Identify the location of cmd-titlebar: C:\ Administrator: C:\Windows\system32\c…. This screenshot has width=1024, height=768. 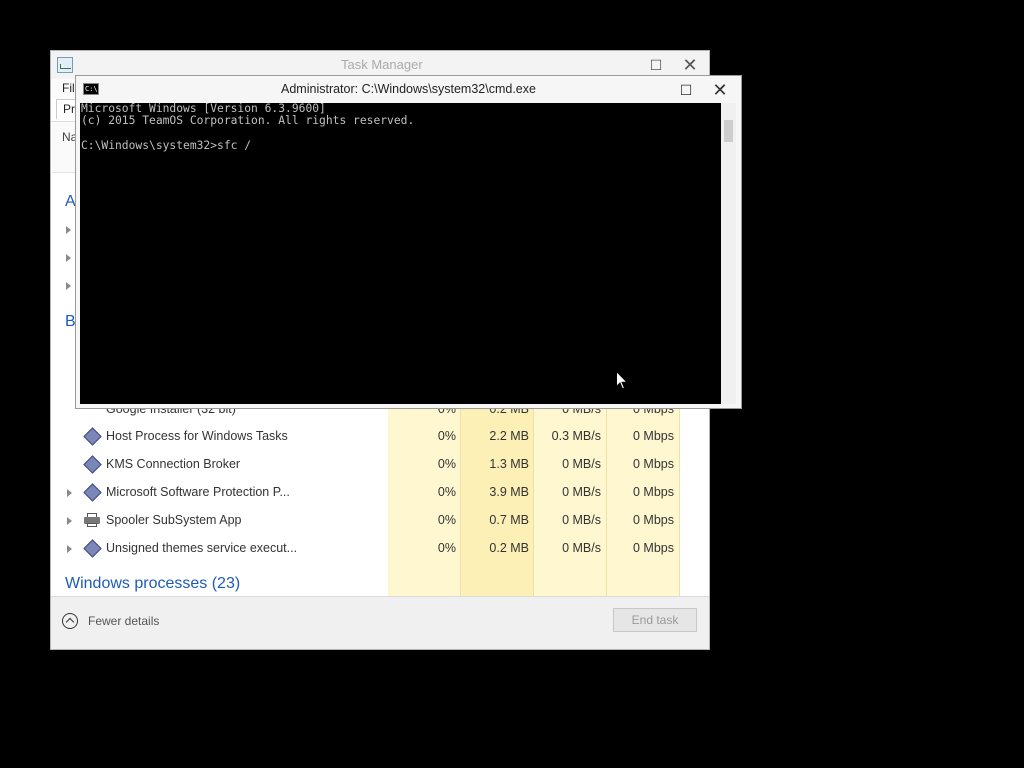
(408, 90).